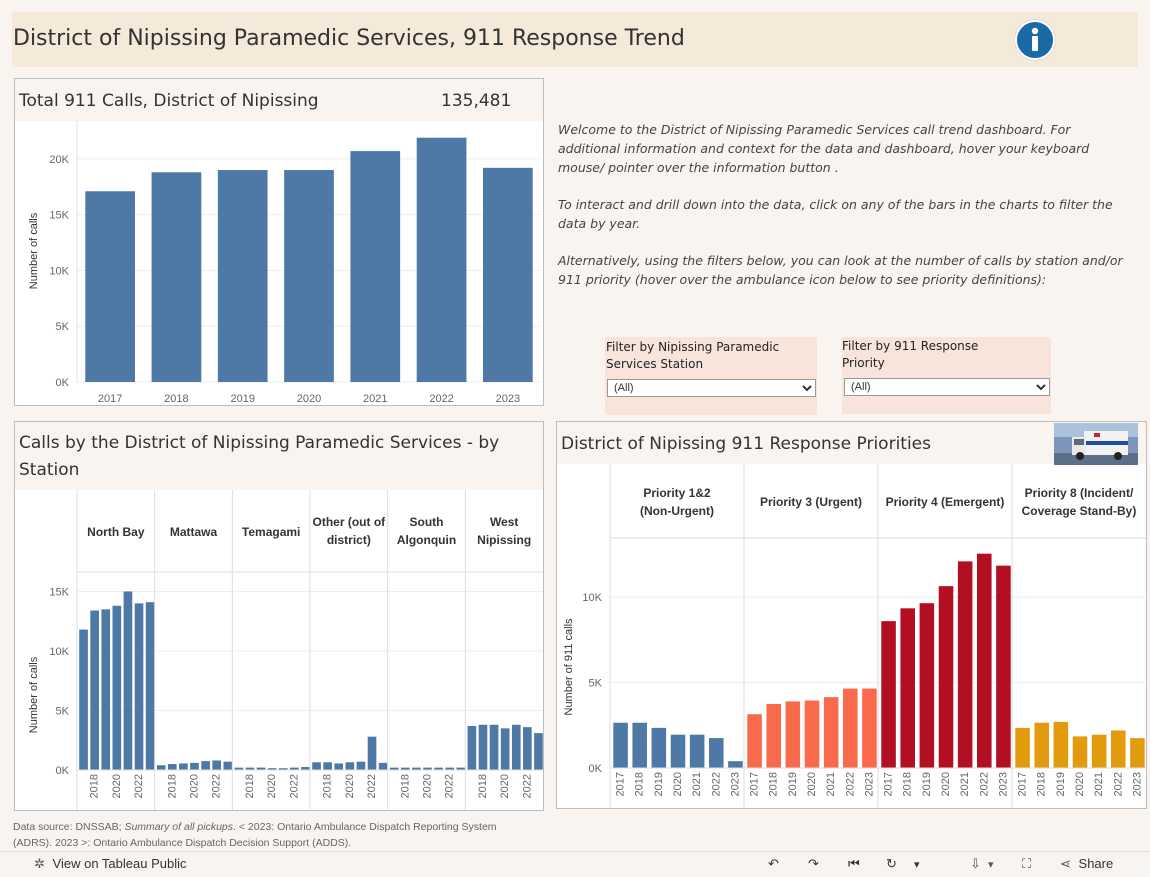 The image size is (1150, 877). Describe the element at coordinates (854, 864) in the screenshot. I see `revert-icon: ⏮` at that location.